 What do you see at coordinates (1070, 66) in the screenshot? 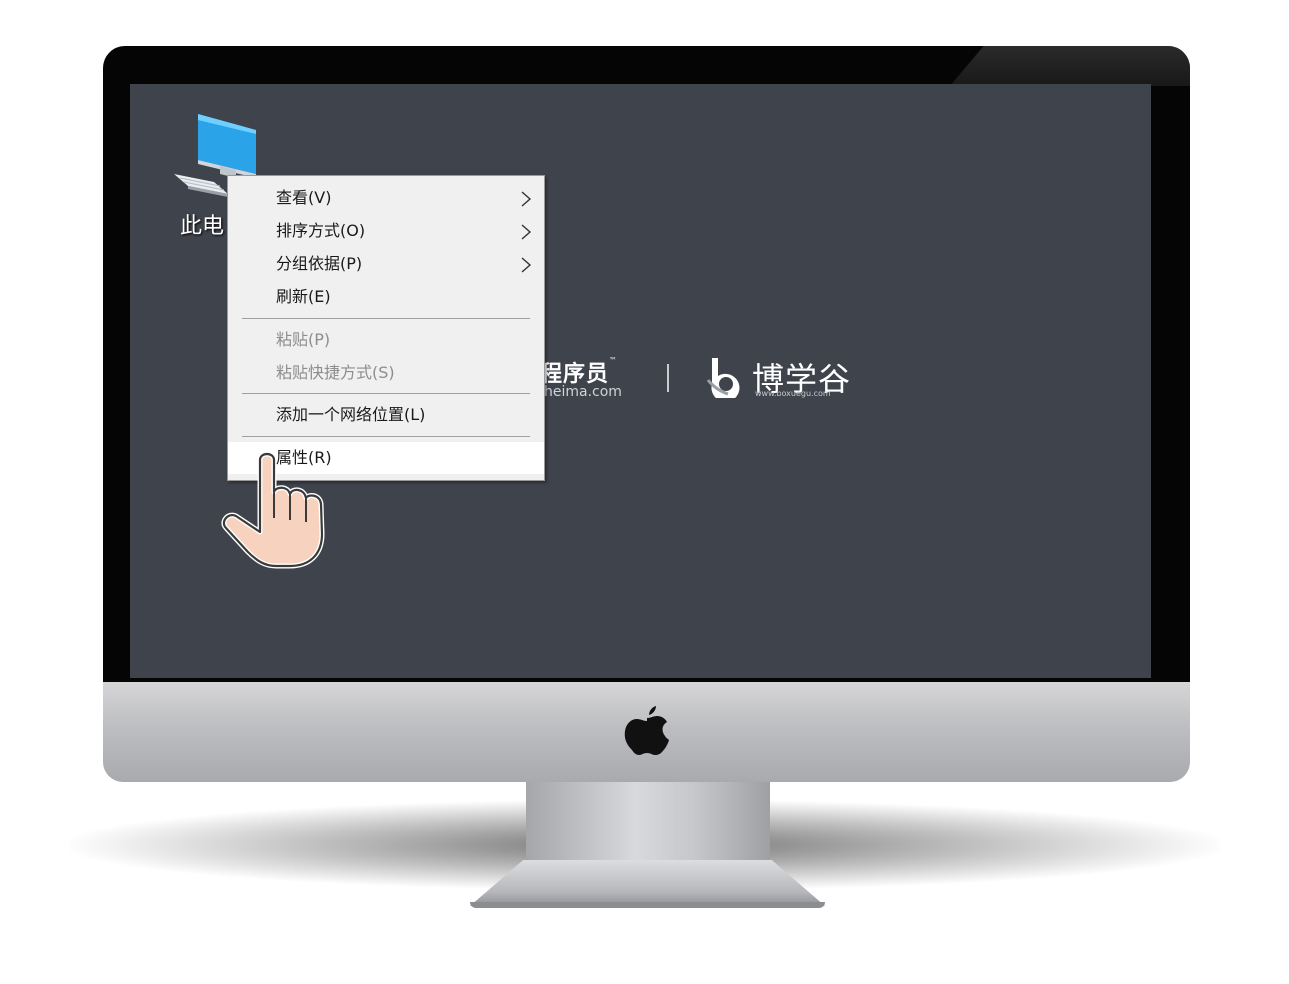
I see `bezel-glare` at bounding box center [1070, 66].